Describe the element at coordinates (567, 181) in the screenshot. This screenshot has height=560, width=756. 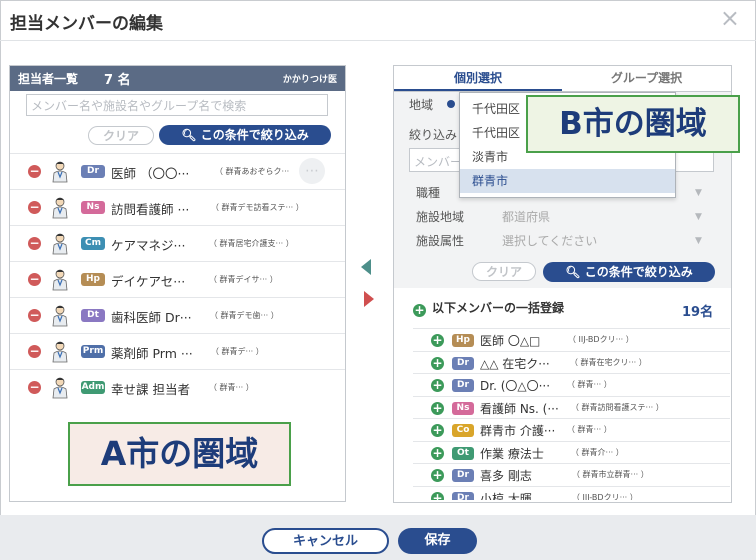
I see `area-option-selected: 群青市` at that location.